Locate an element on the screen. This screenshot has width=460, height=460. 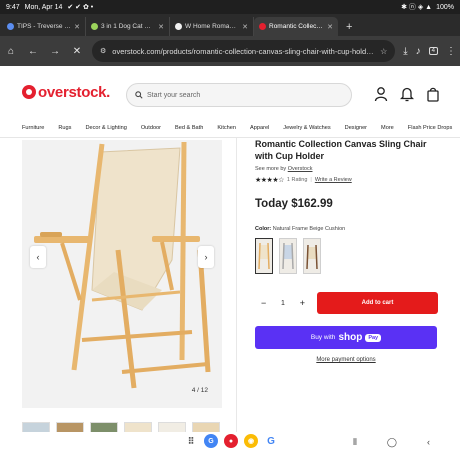
tab-title: Romantic Collection Can is located at coordinates (297, 26).